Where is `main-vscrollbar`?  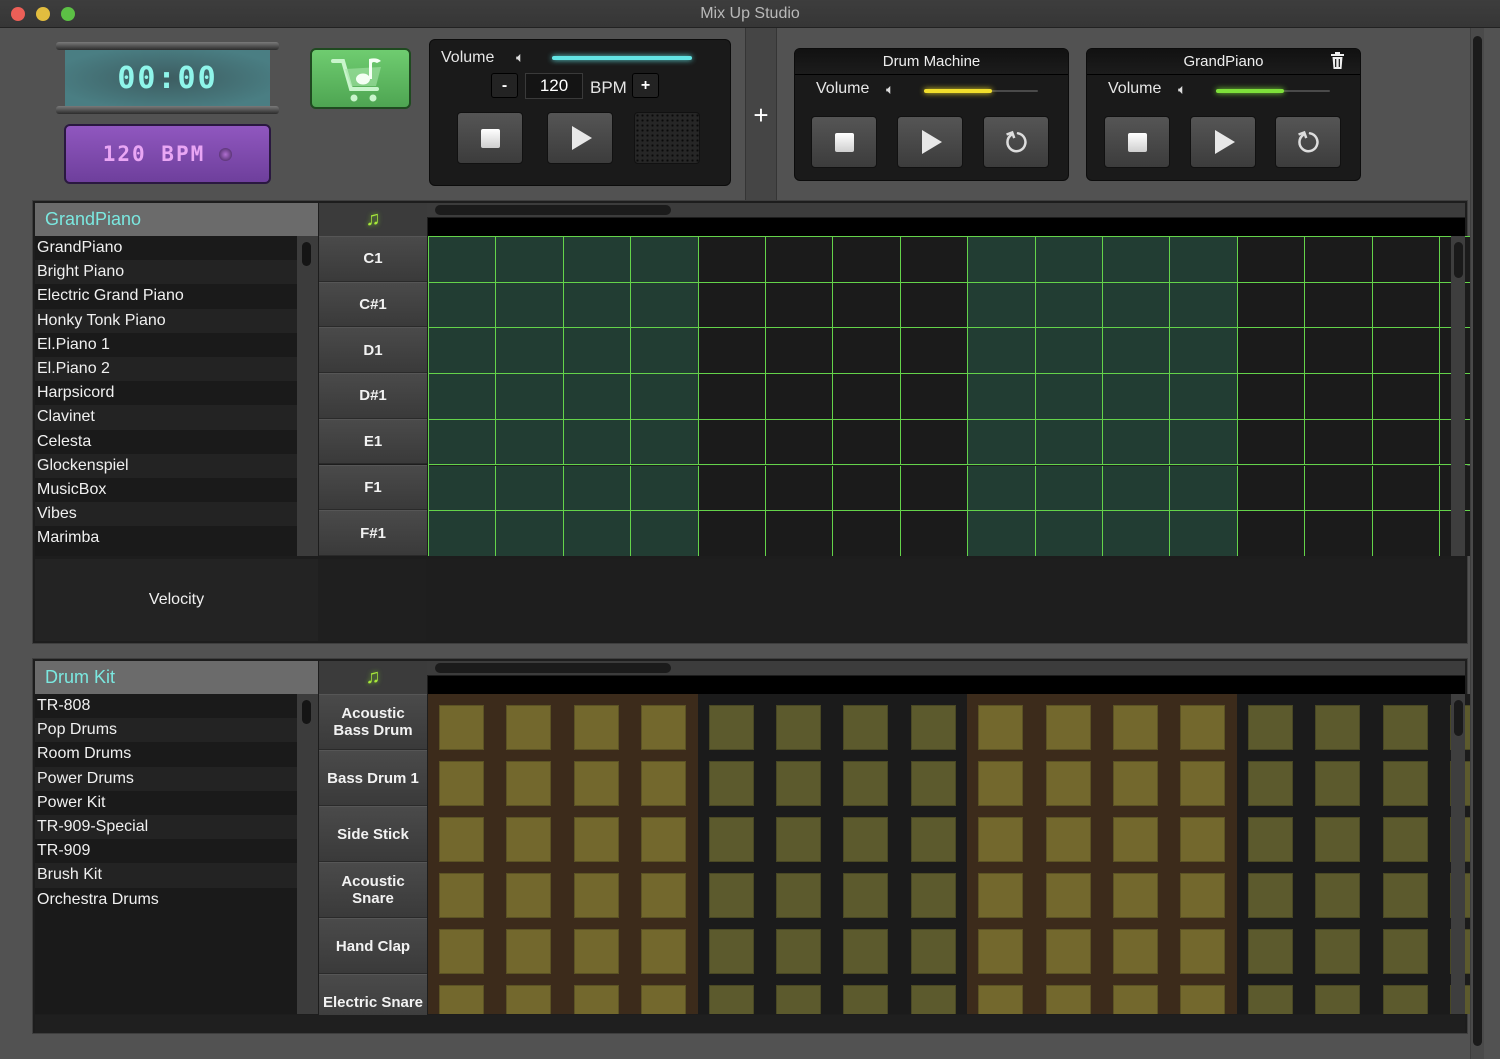 main-vscrollbar is located at coordinates (1477, 543).